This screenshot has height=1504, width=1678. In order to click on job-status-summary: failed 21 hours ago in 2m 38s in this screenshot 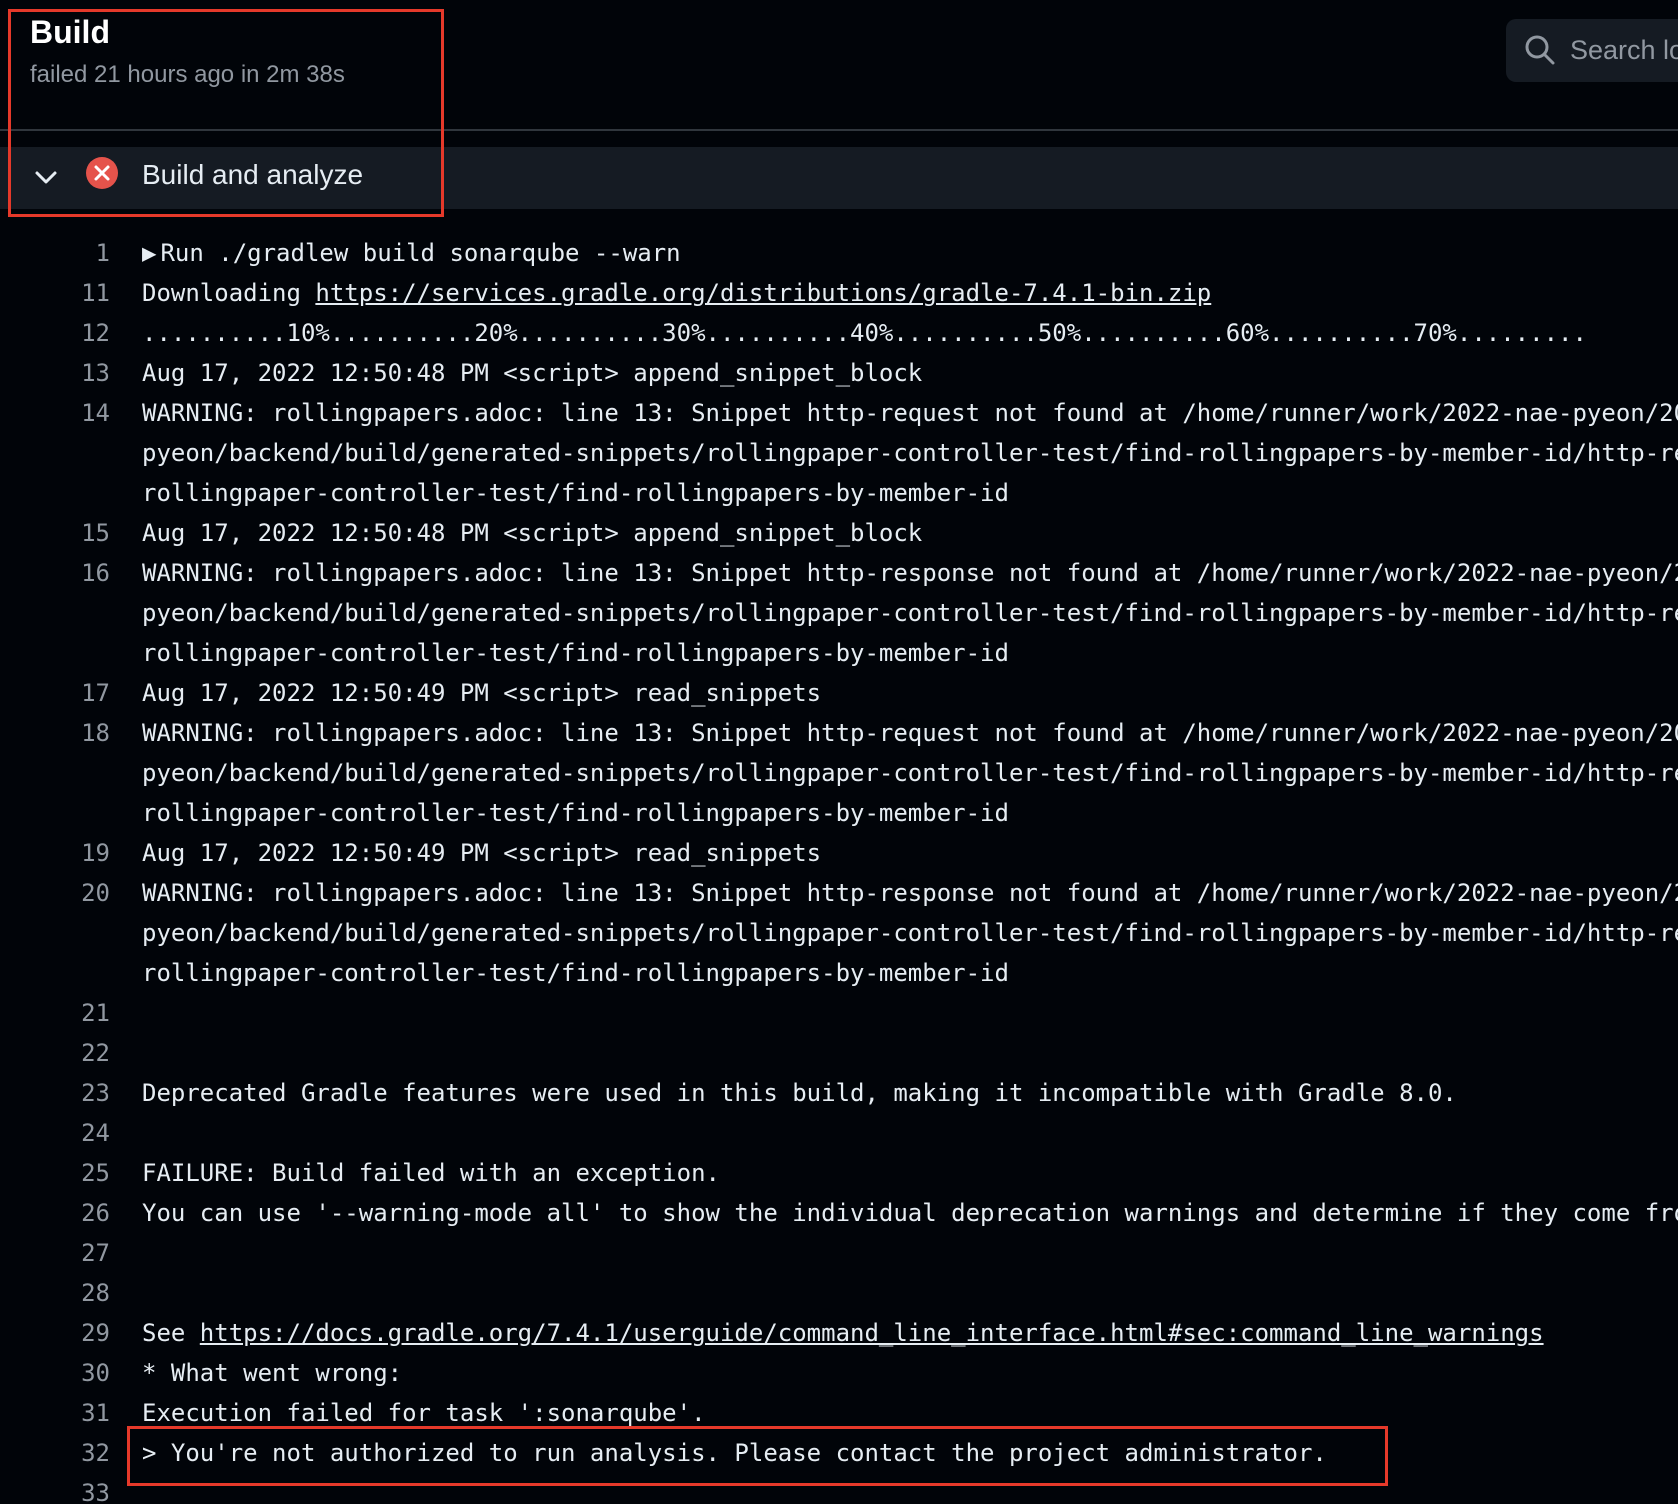, I will do `click(187, 74)`.